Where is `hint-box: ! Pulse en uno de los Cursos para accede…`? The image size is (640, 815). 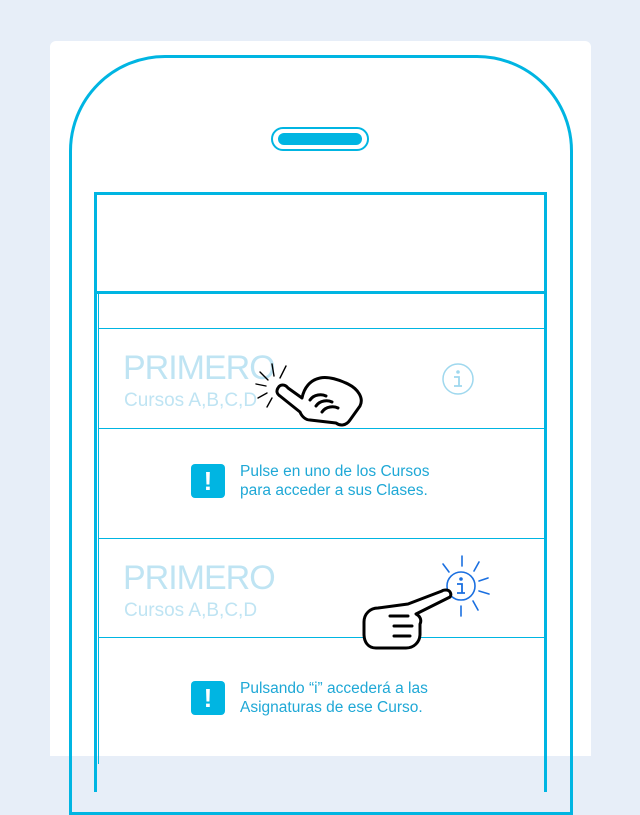 hint-box: ! Pulse en uno de los Cursos para accede… is located at coordinates (310, 481).